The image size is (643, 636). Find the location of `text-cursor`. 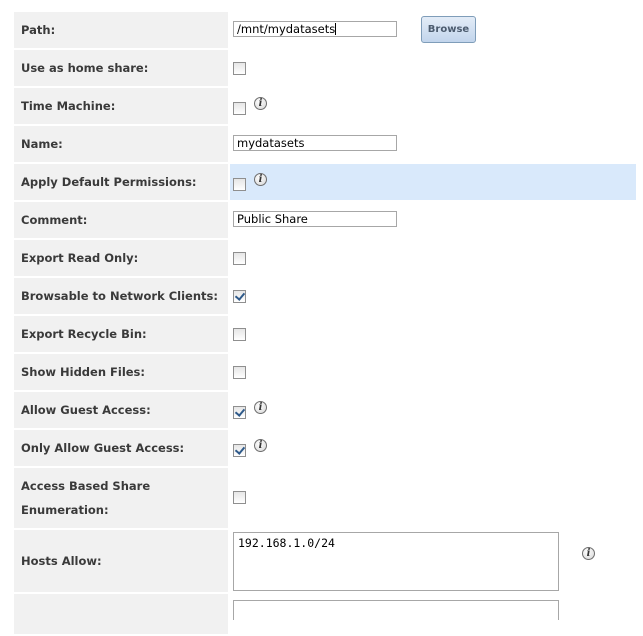

text-cursor is located at coordinates (336, 29).